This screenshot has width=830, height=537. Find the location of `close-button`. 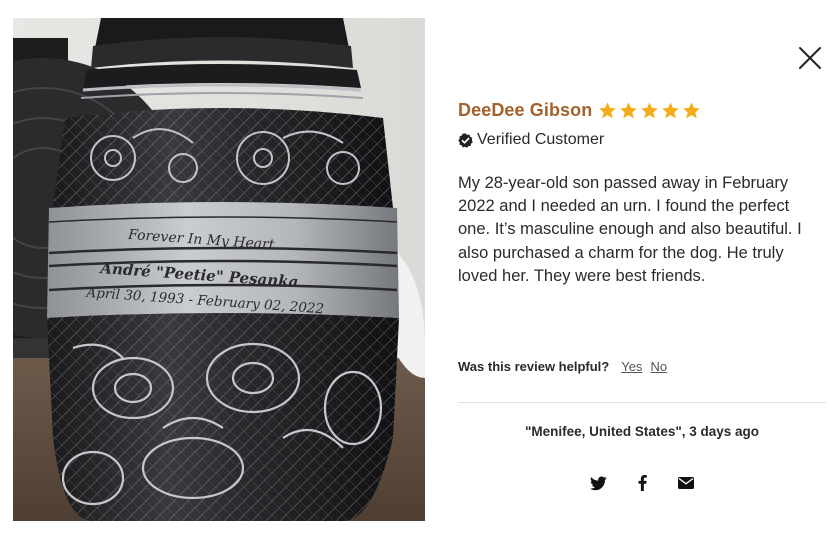

close-button is located at coordinates (810, 58).